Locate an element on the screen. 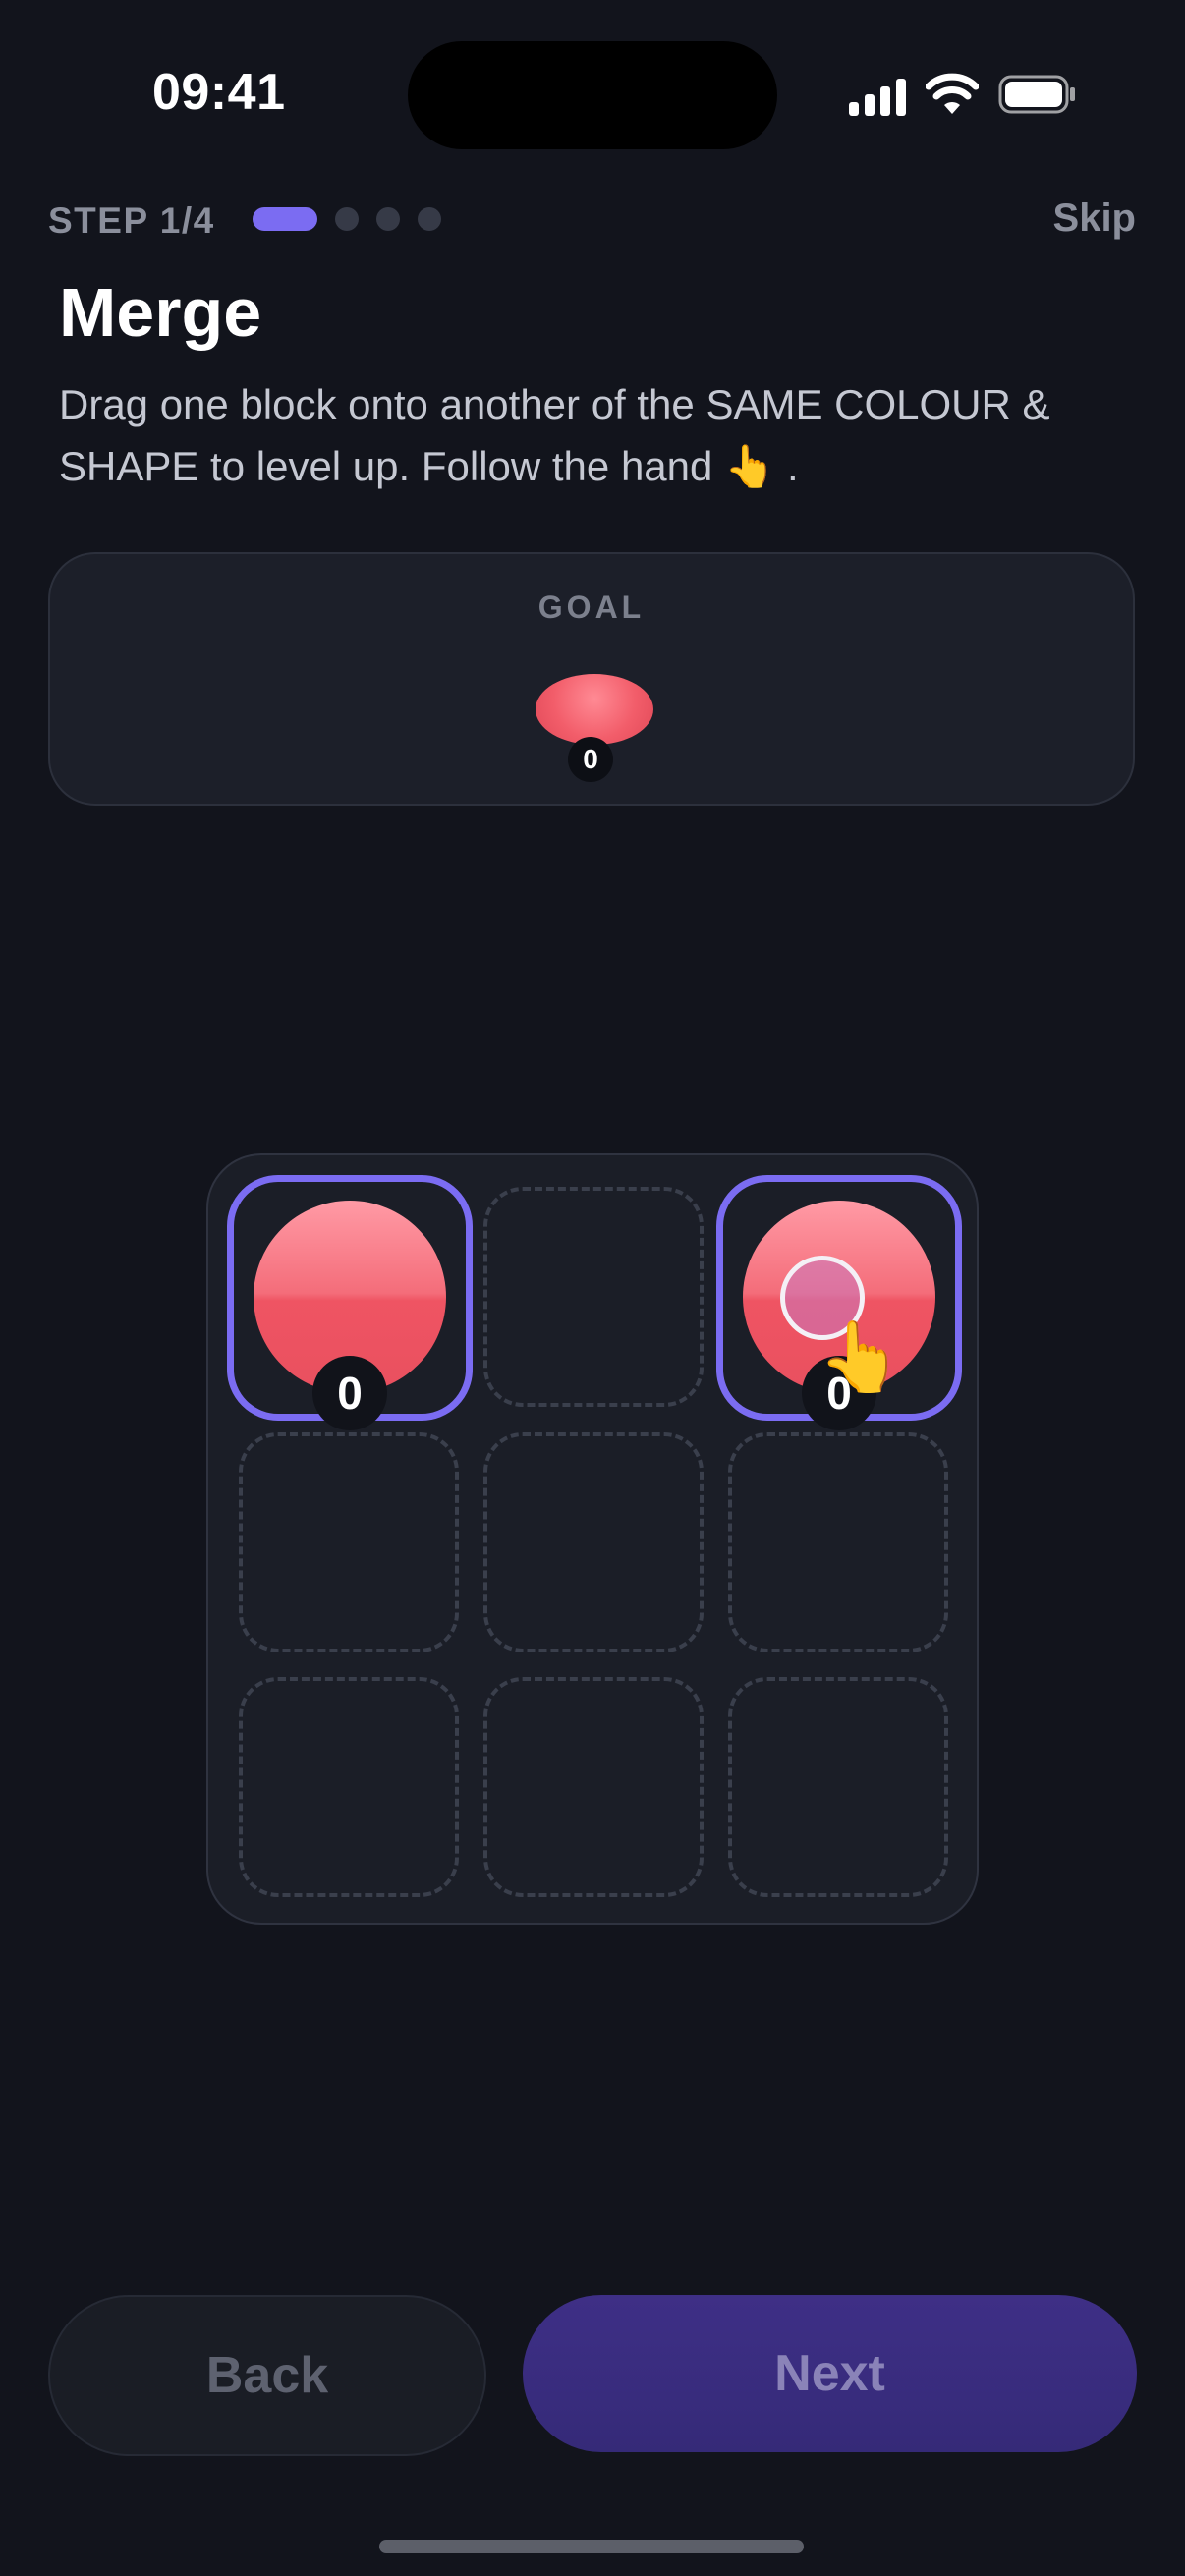 This screenshot has height=2576, width=1185. wifi-icon is located at coordinates (953, 93).